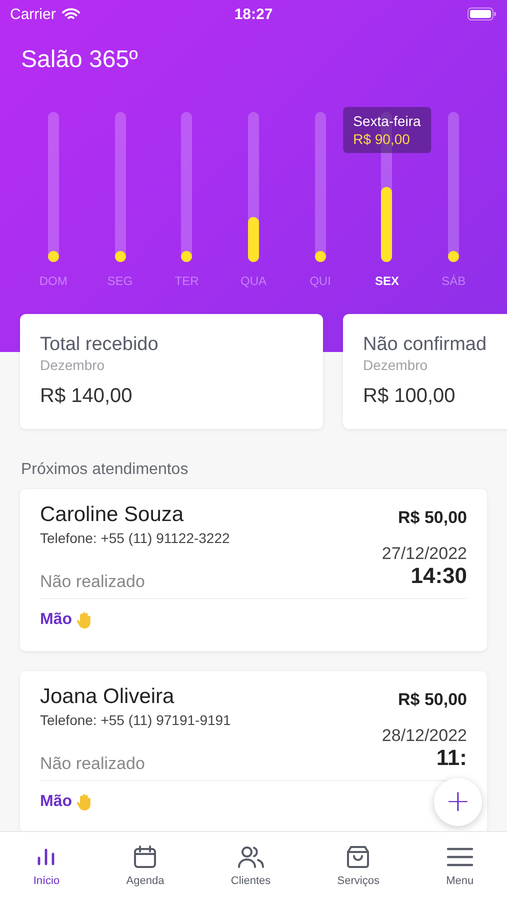  What do you see at coordinates (108, 697) in the screenshot?
I see `client-name: Joana Oliveira` at bounding box center [108, 697].